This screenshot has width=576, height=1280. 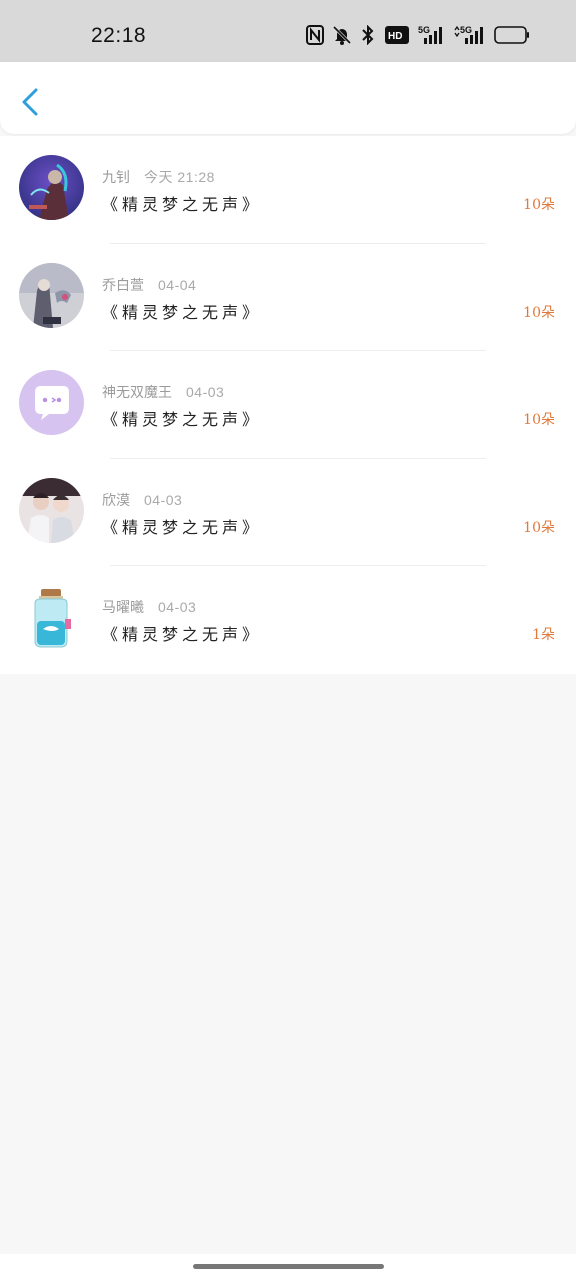 What do you see at coordinates (179, 177) in the screenshot?
I see `gift-date: 今天 21:28` at bounding box center [179, 177].